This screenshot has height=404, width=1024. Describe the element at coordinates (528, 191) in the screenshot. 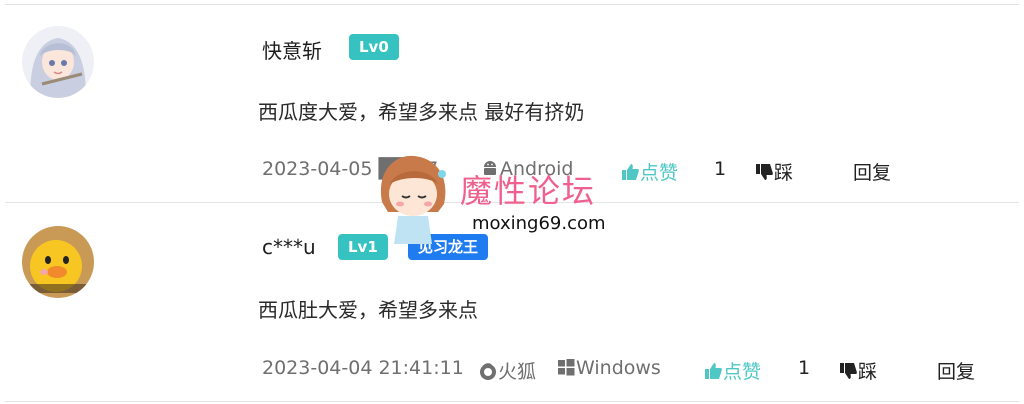

I see `watermark-text: 魔性论坛` at that location.